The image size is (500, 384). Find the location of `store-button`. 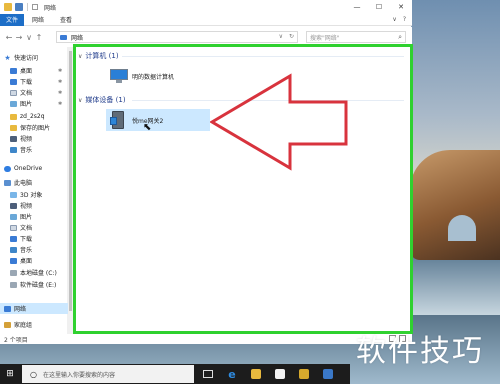

store-button is located at coordinates (280, 374).